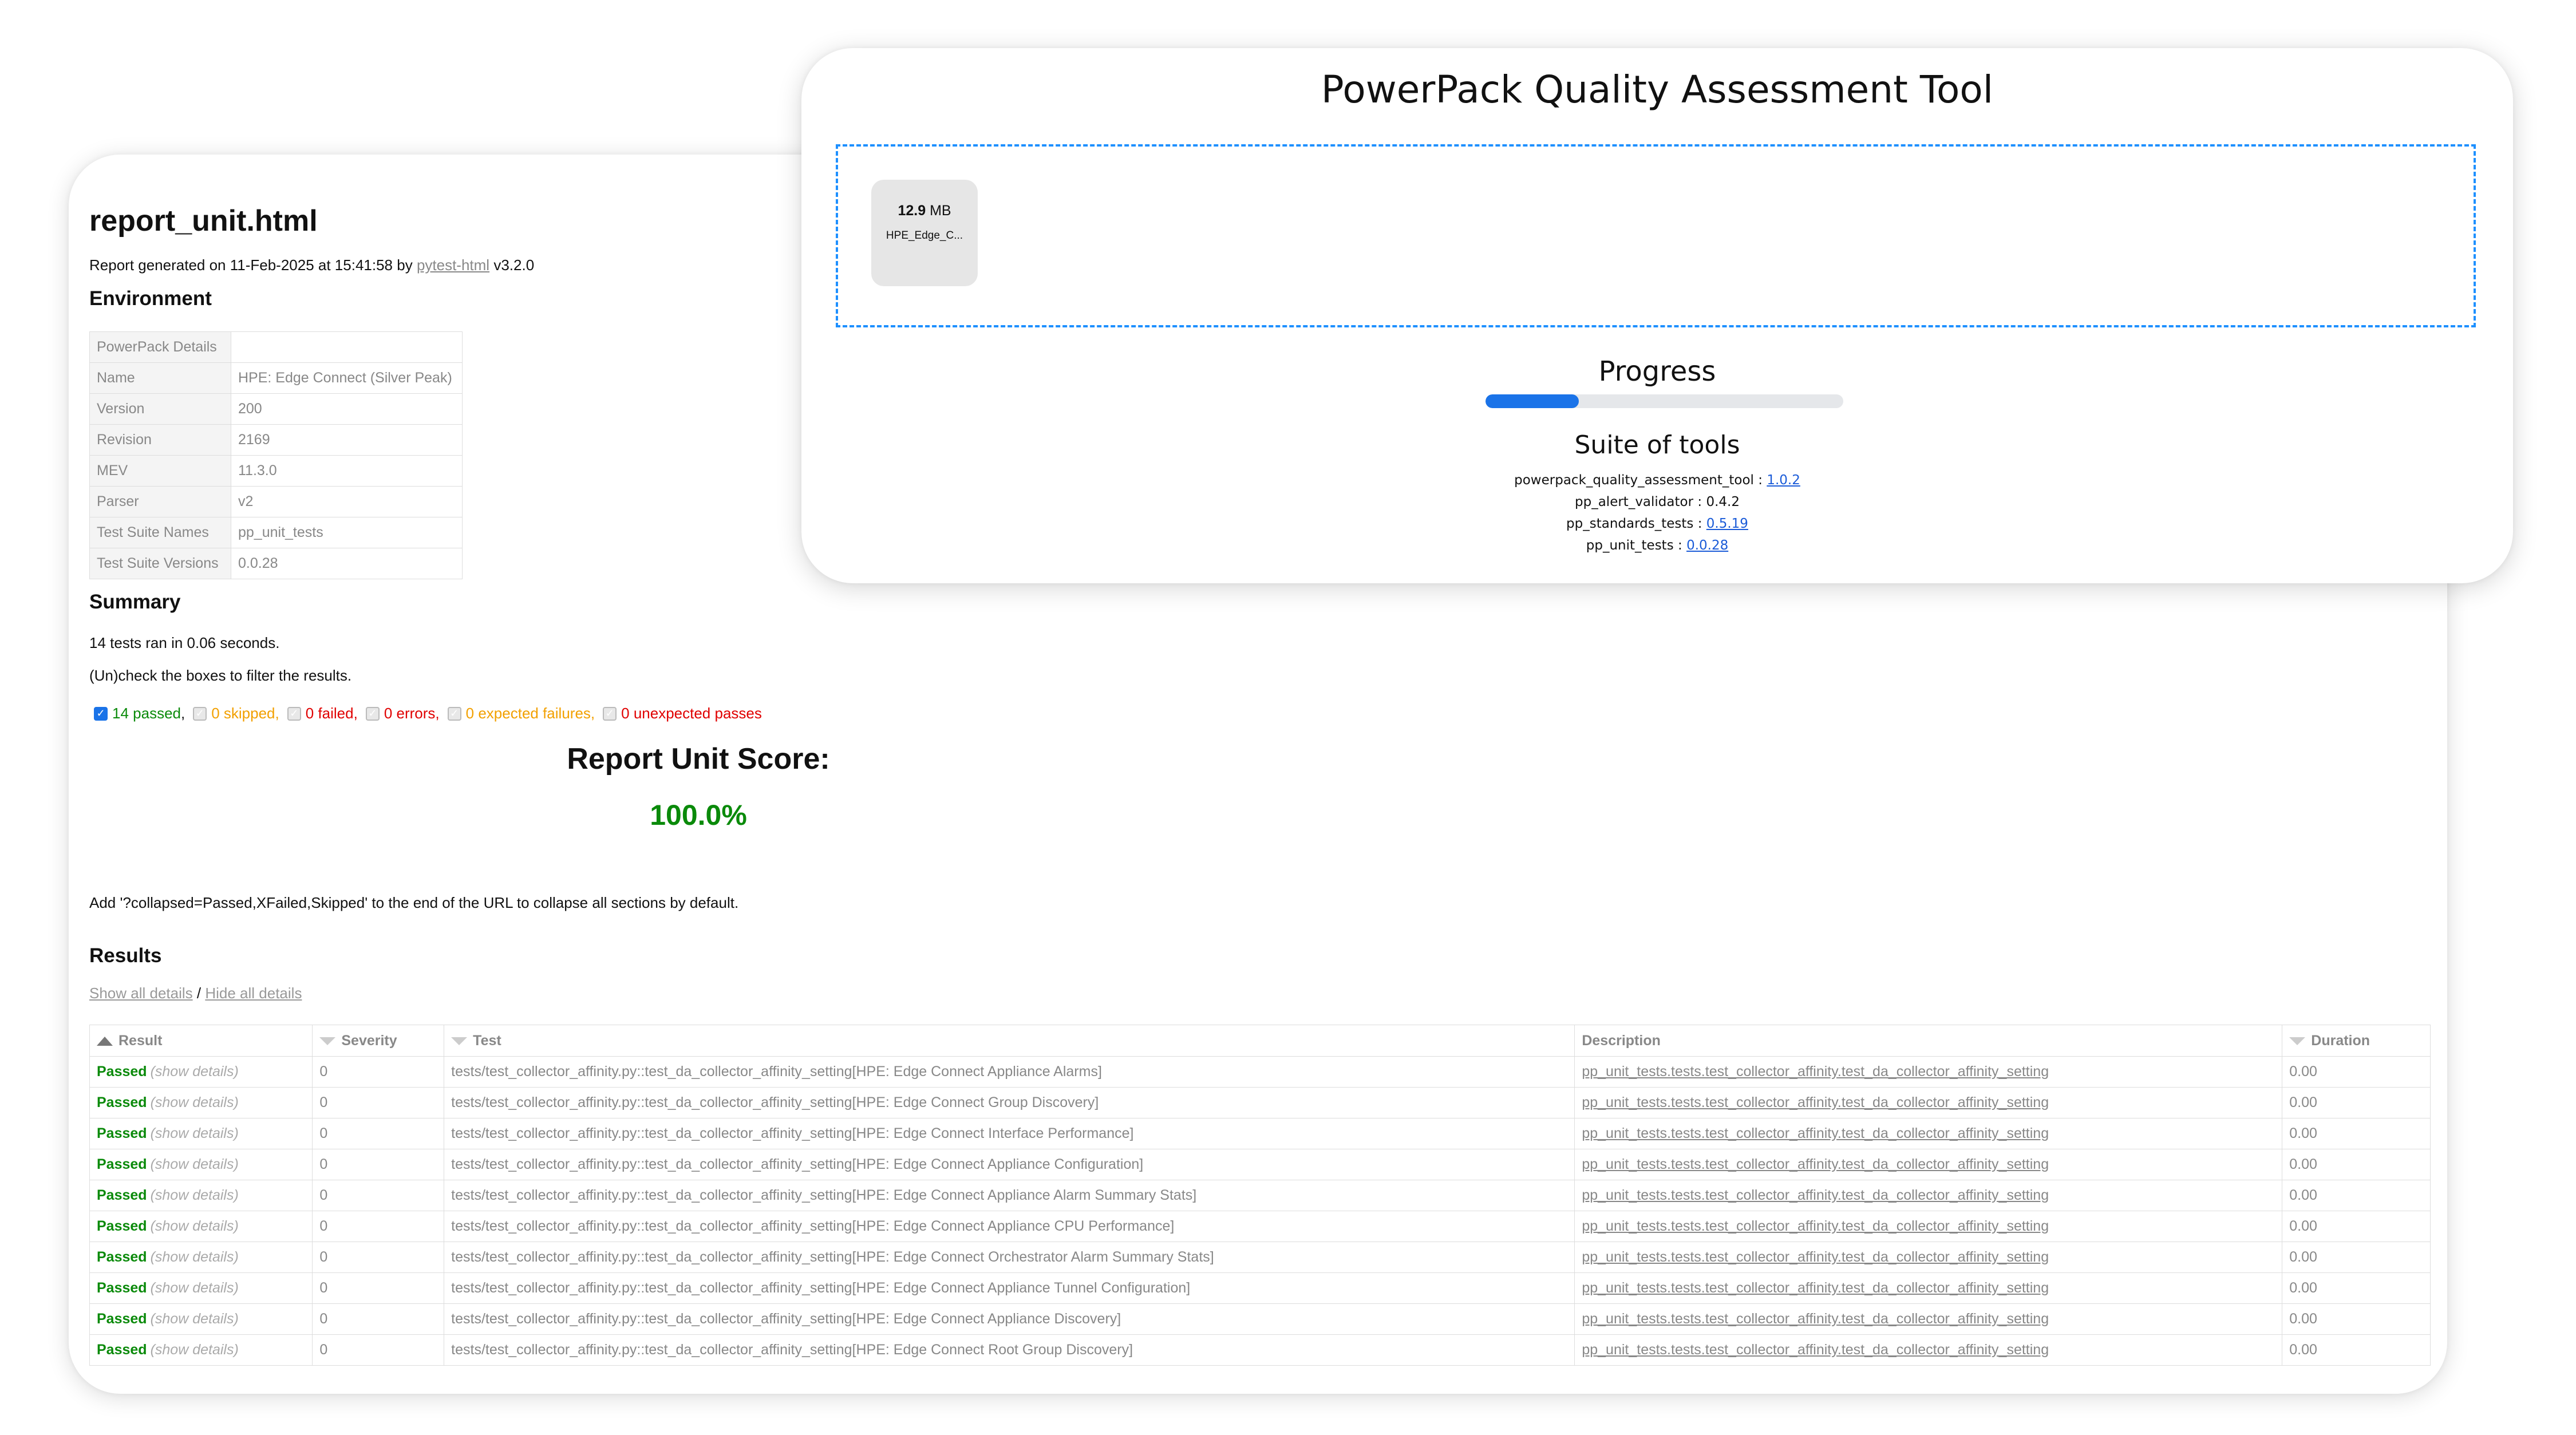 Image resolution: width=2576 pixels, height=1435 pixels. Describe the element at coordinates (682, 713) in the screenshot. I see `filter-unexpected-passes: ✓ 0 unexpected passes` at that location.